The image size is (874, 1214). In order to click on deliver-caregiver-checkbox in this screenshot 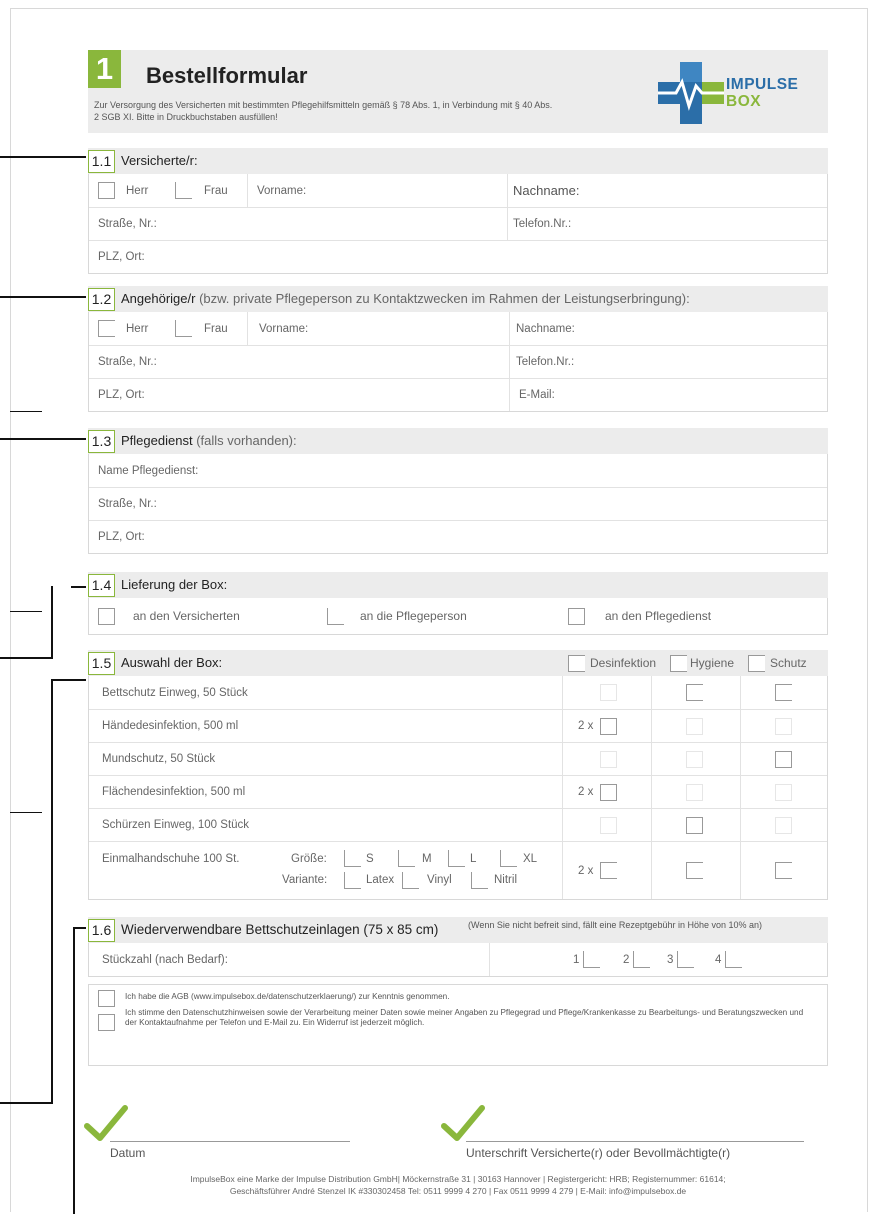, I will do `click(335, 616)`.